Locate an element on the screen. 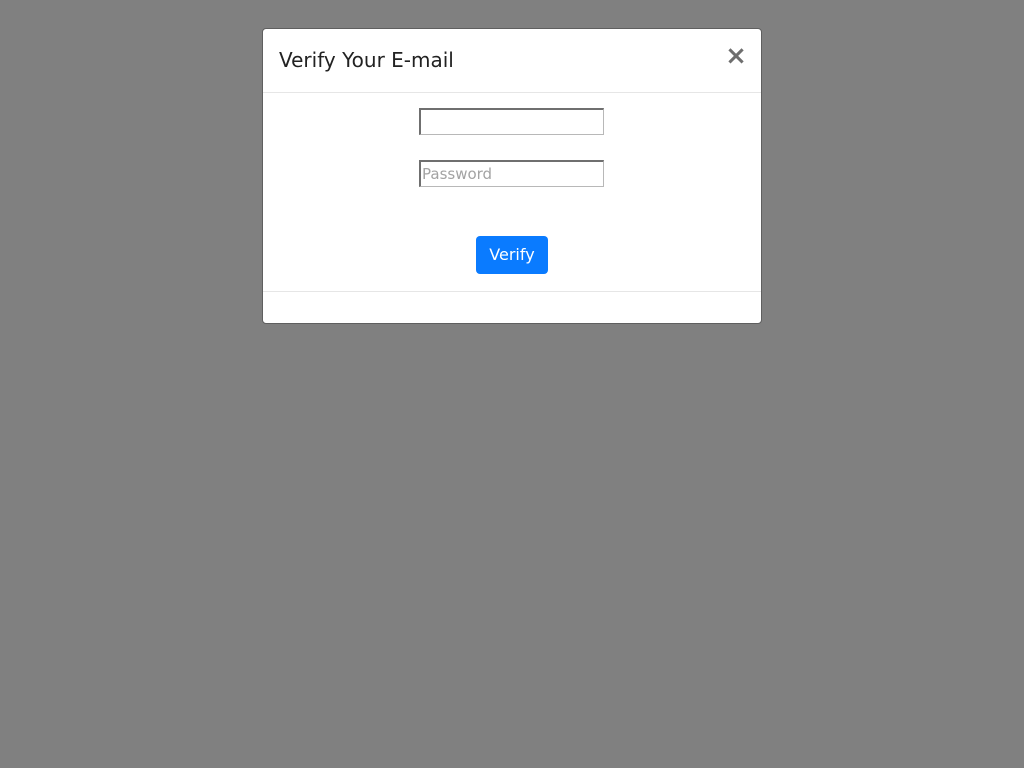 The height and width of the screenshot is (768, 1024). close-button: × is located at coordinates (736, 56).